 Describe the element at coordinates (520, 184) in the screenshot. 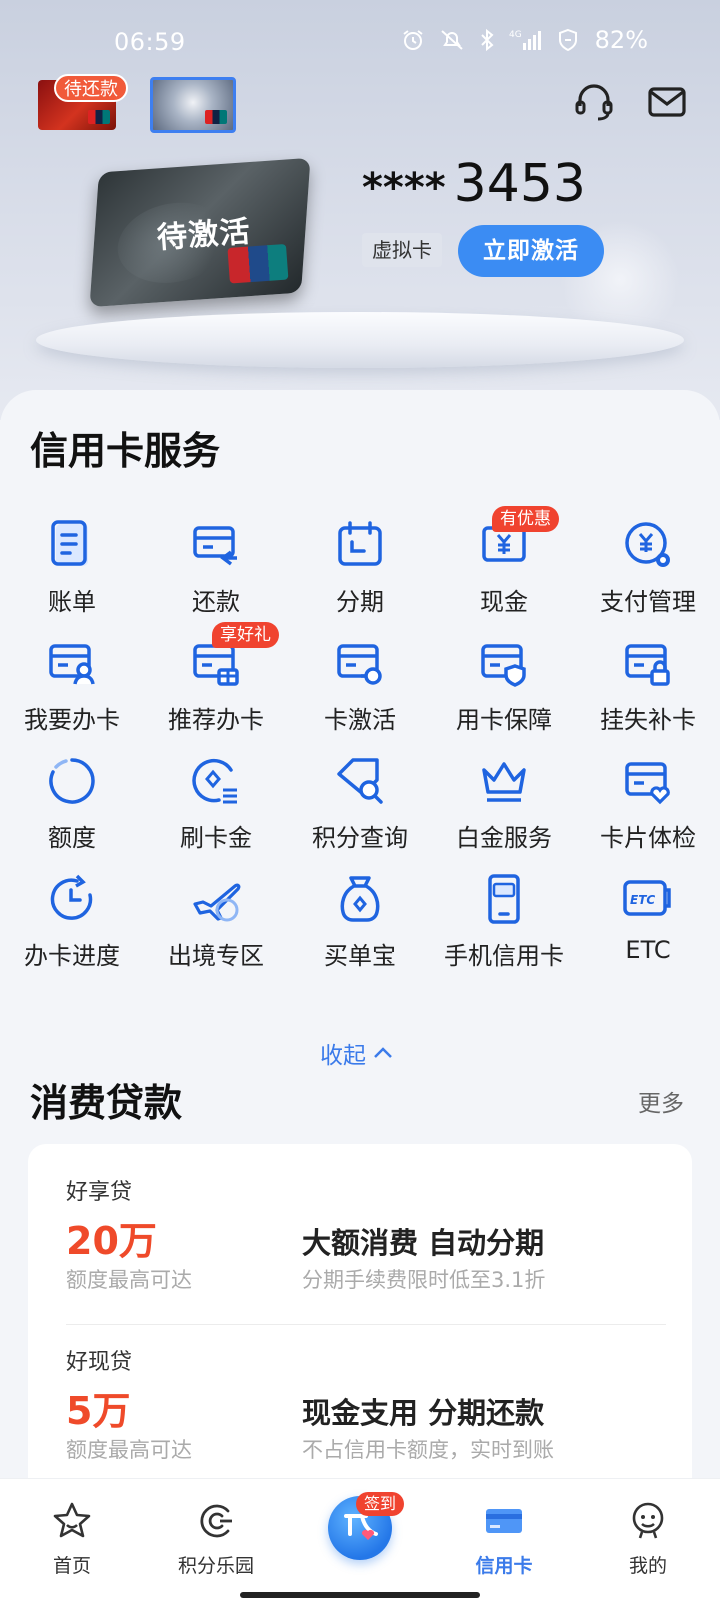

I see `card-number-last-digits: 3453` at that location.